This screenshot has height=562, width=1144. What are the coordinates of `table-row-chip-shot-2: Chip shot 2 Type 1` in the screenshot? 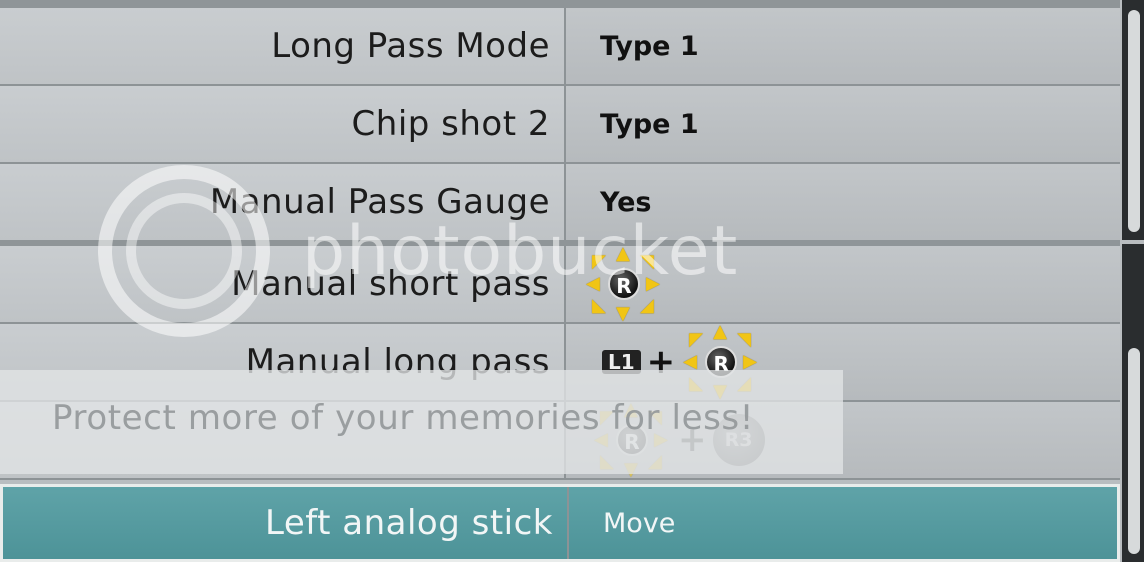 It's located at (560, 125).